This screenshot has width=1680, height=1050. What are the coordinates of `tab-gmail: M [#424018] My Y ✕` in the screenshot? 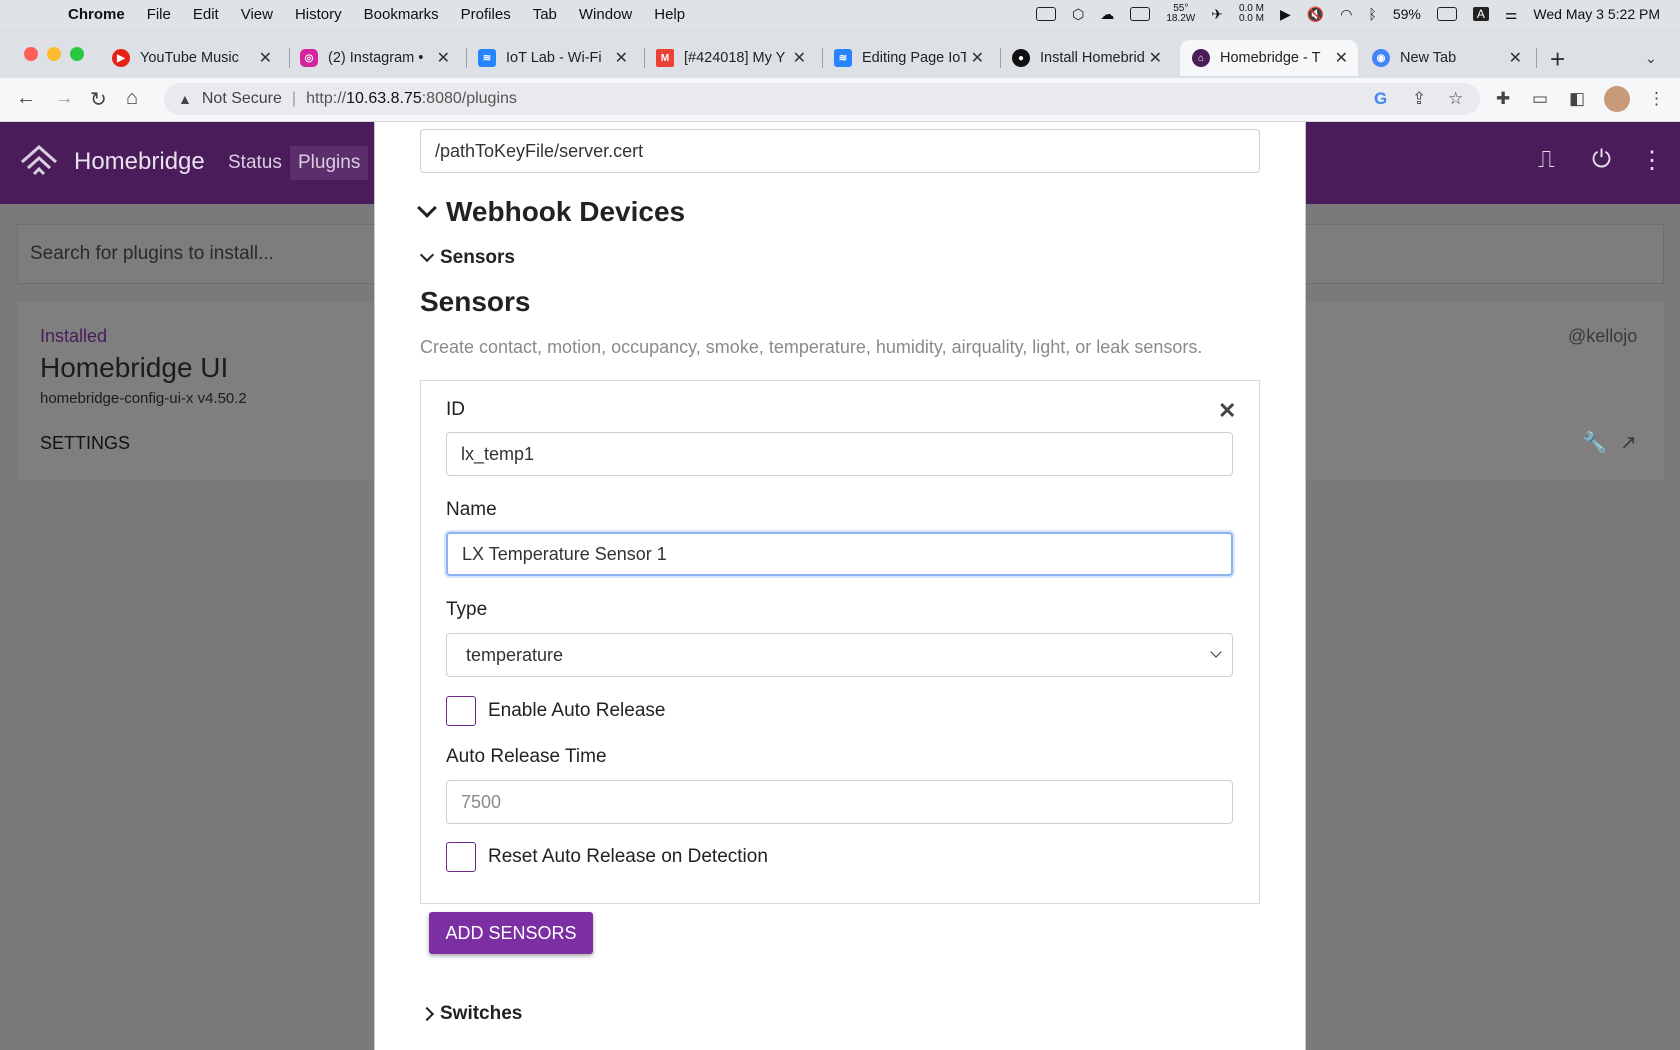 It's located at (736, 58).